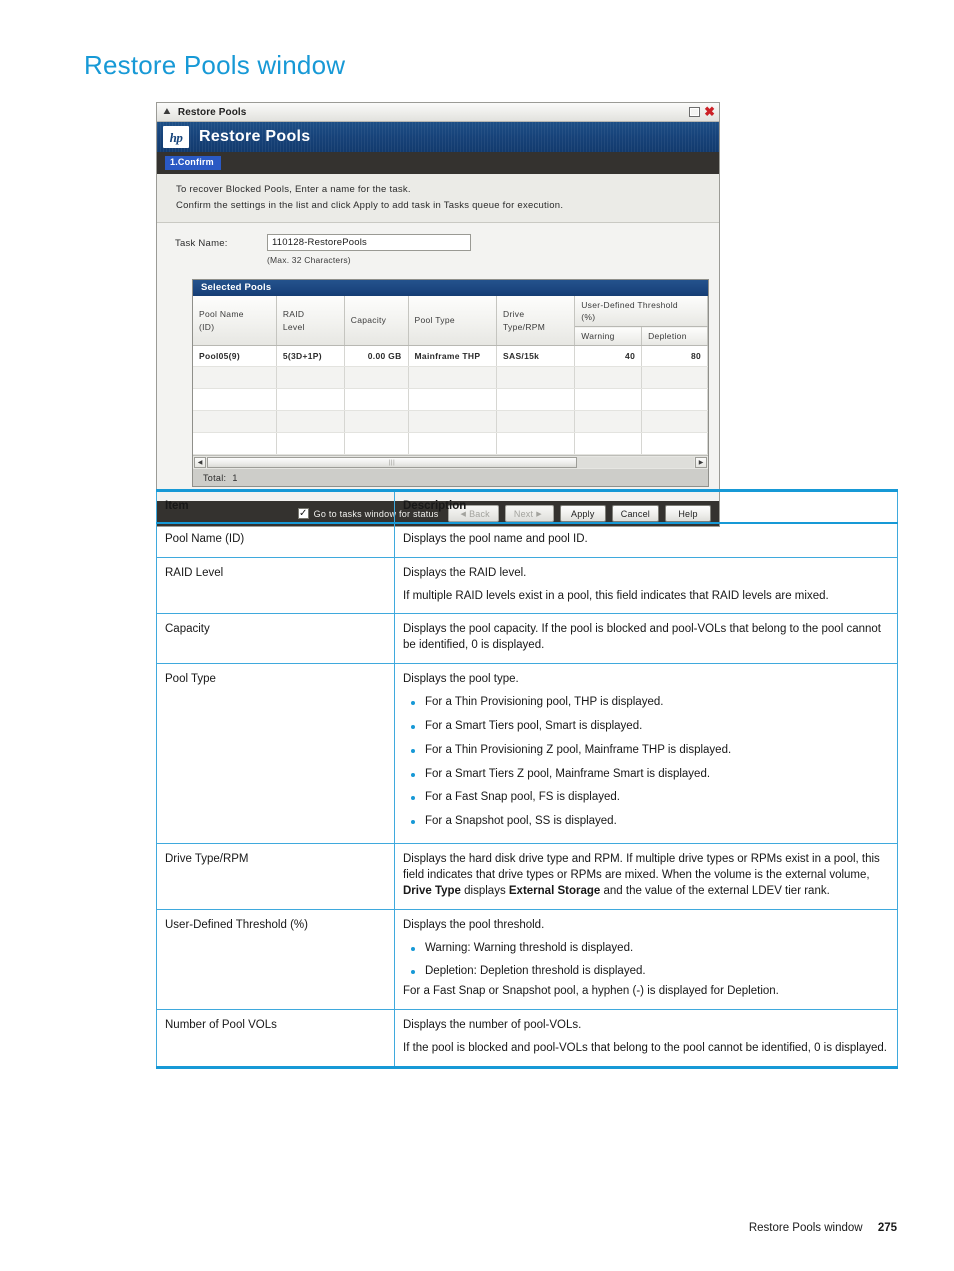  What do you see at coordinates (176, 137) in the screenshot?
I see `hp-logo: hp` at bounding box center [176, 137].